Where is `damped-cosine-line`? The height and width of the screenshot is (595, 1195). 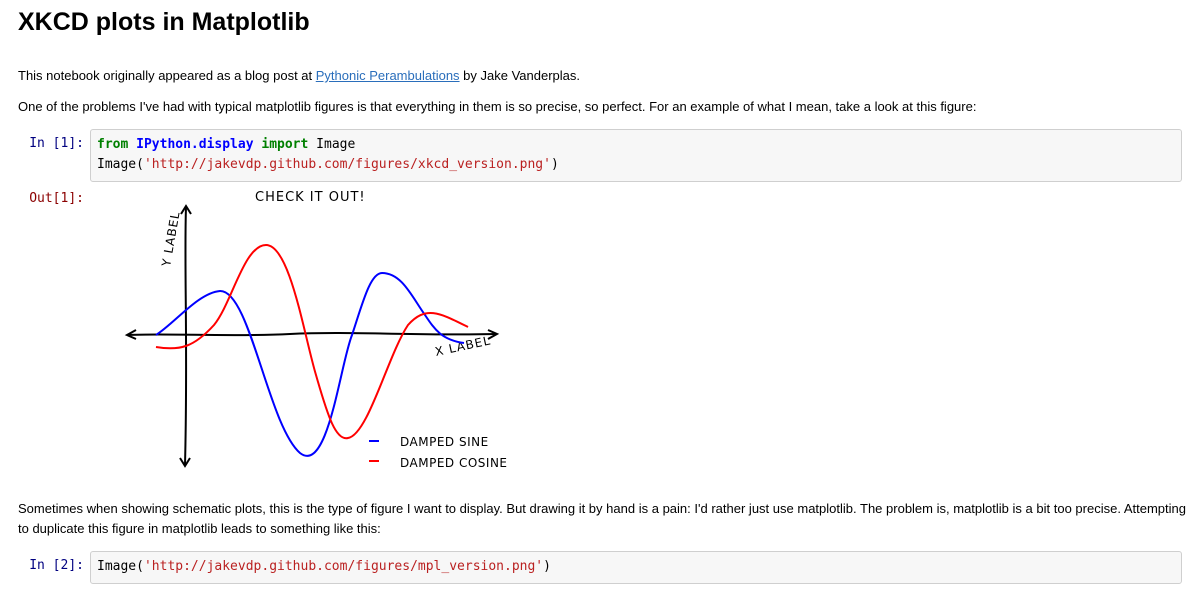 damped-cosine-line is located at coordinates (312, 341).